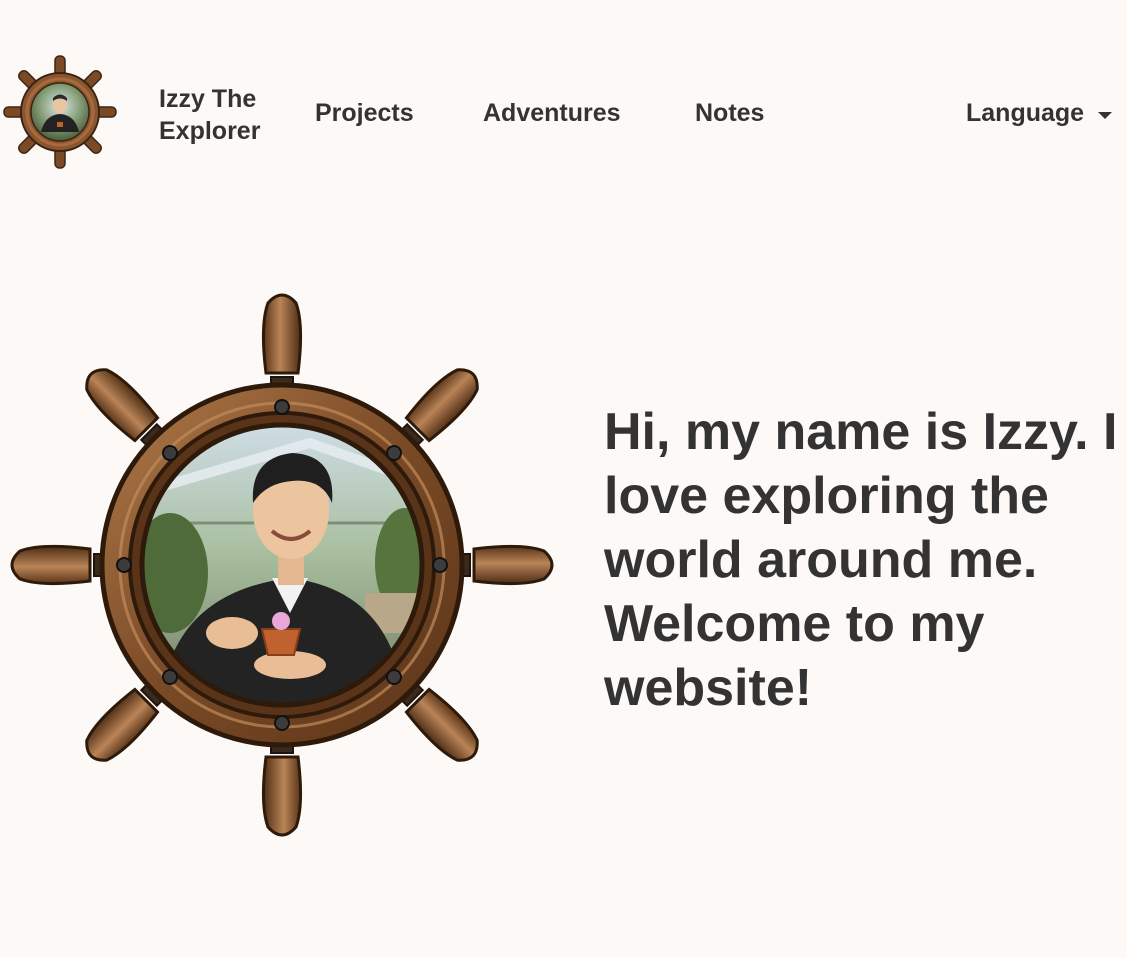 The width and height of the screenshot is (1127, 958). What do you see at coordinates (1105, 115) in the screenshot?
I see `chevron-down-icon` at bounding box center [1105, 115].